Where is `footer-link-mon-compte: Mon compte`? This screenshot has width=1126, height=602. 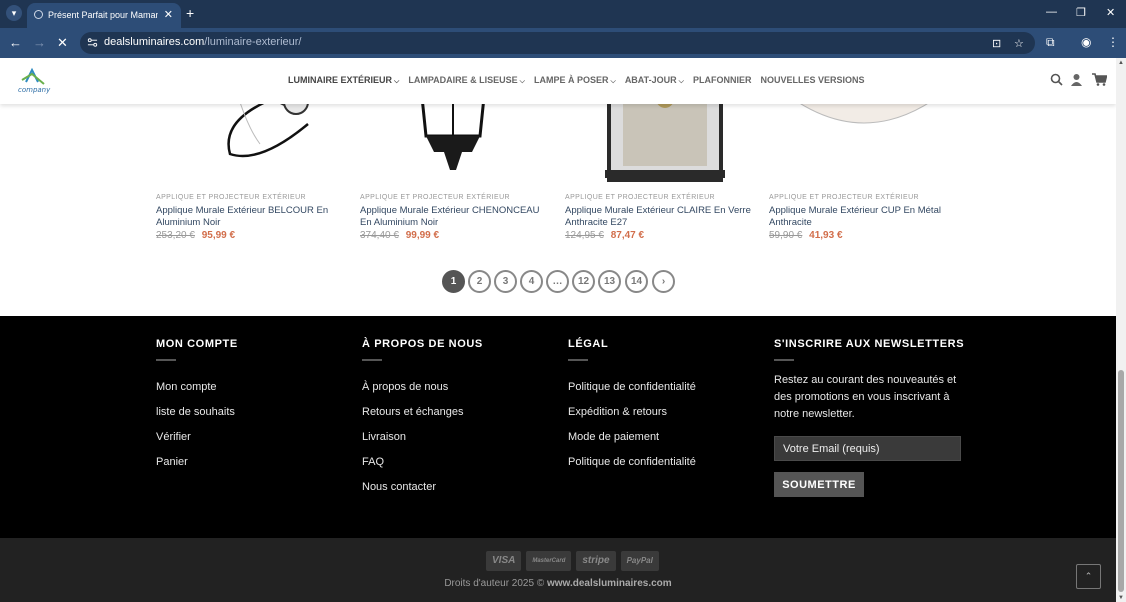
footer-link-mon-compte: Mon compte is located at coordinates (251, 387).